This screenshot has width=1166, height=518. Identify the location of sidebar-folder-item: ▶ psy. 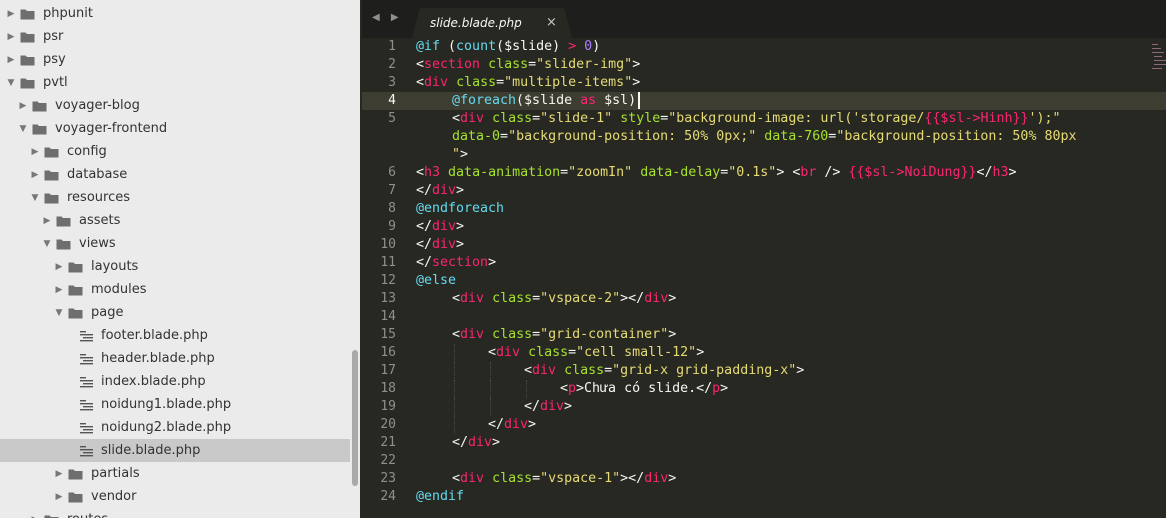
(177, 59).